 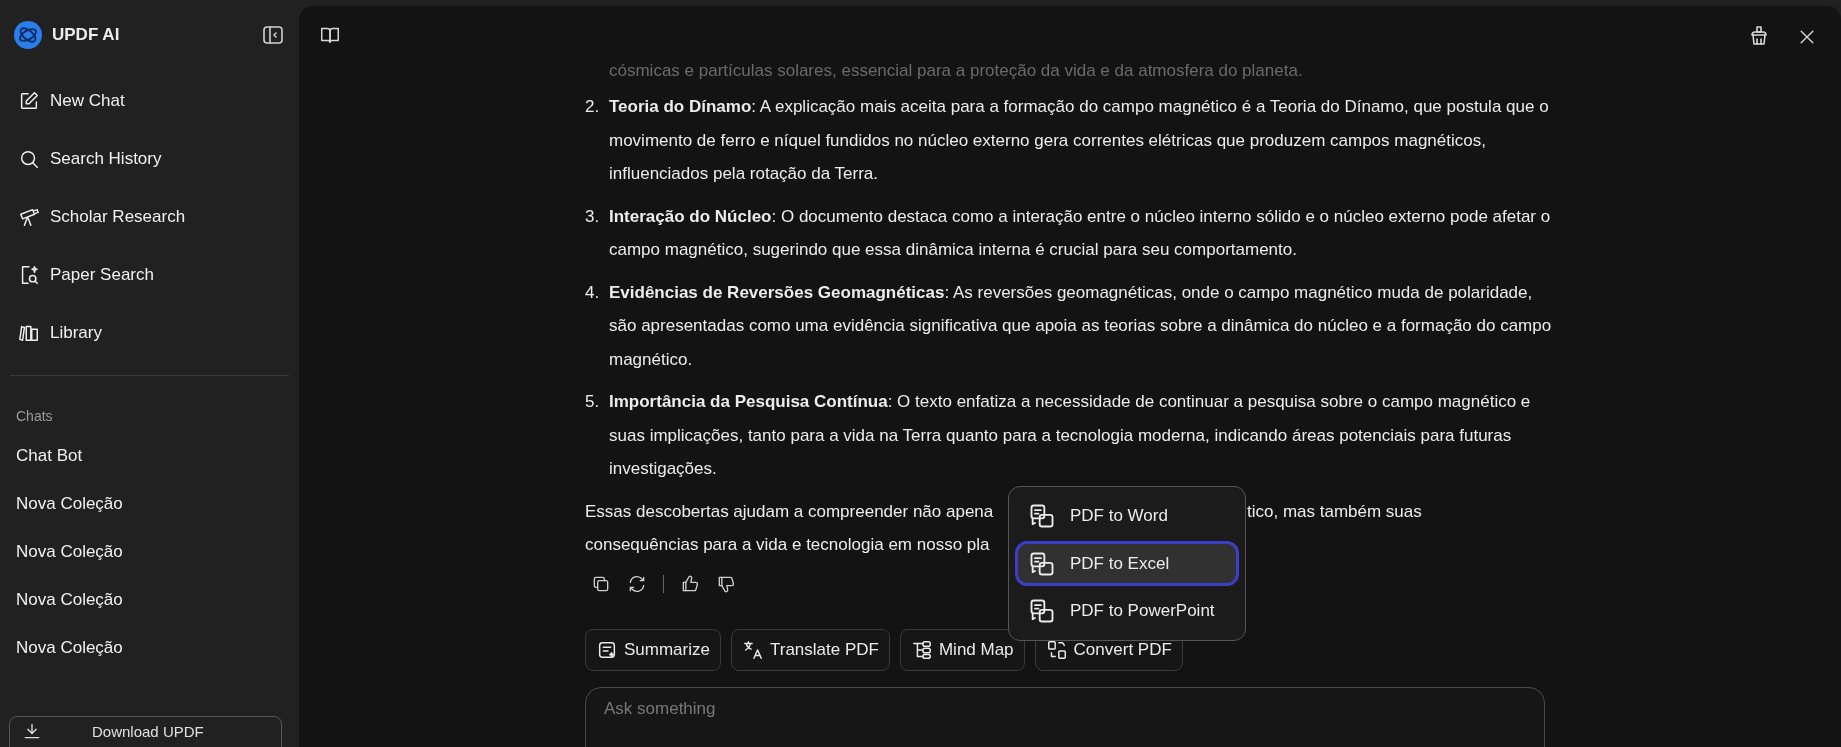 What do you see at coordinates (1056, 649) in the screenshot?
I see `convert-icon` at bounding box center [1056, 649].